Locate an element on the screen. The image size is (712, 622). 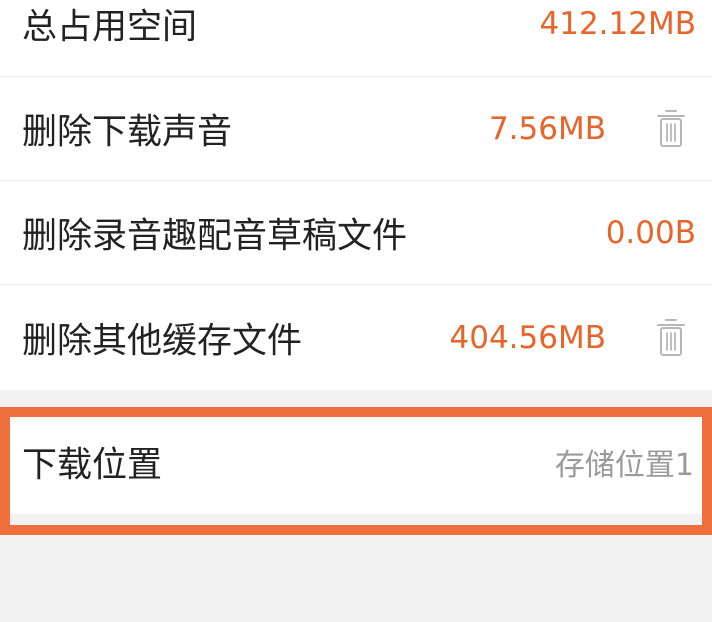
delete-other-cache-size: 404.56MB is located at coordinates (527, 337).